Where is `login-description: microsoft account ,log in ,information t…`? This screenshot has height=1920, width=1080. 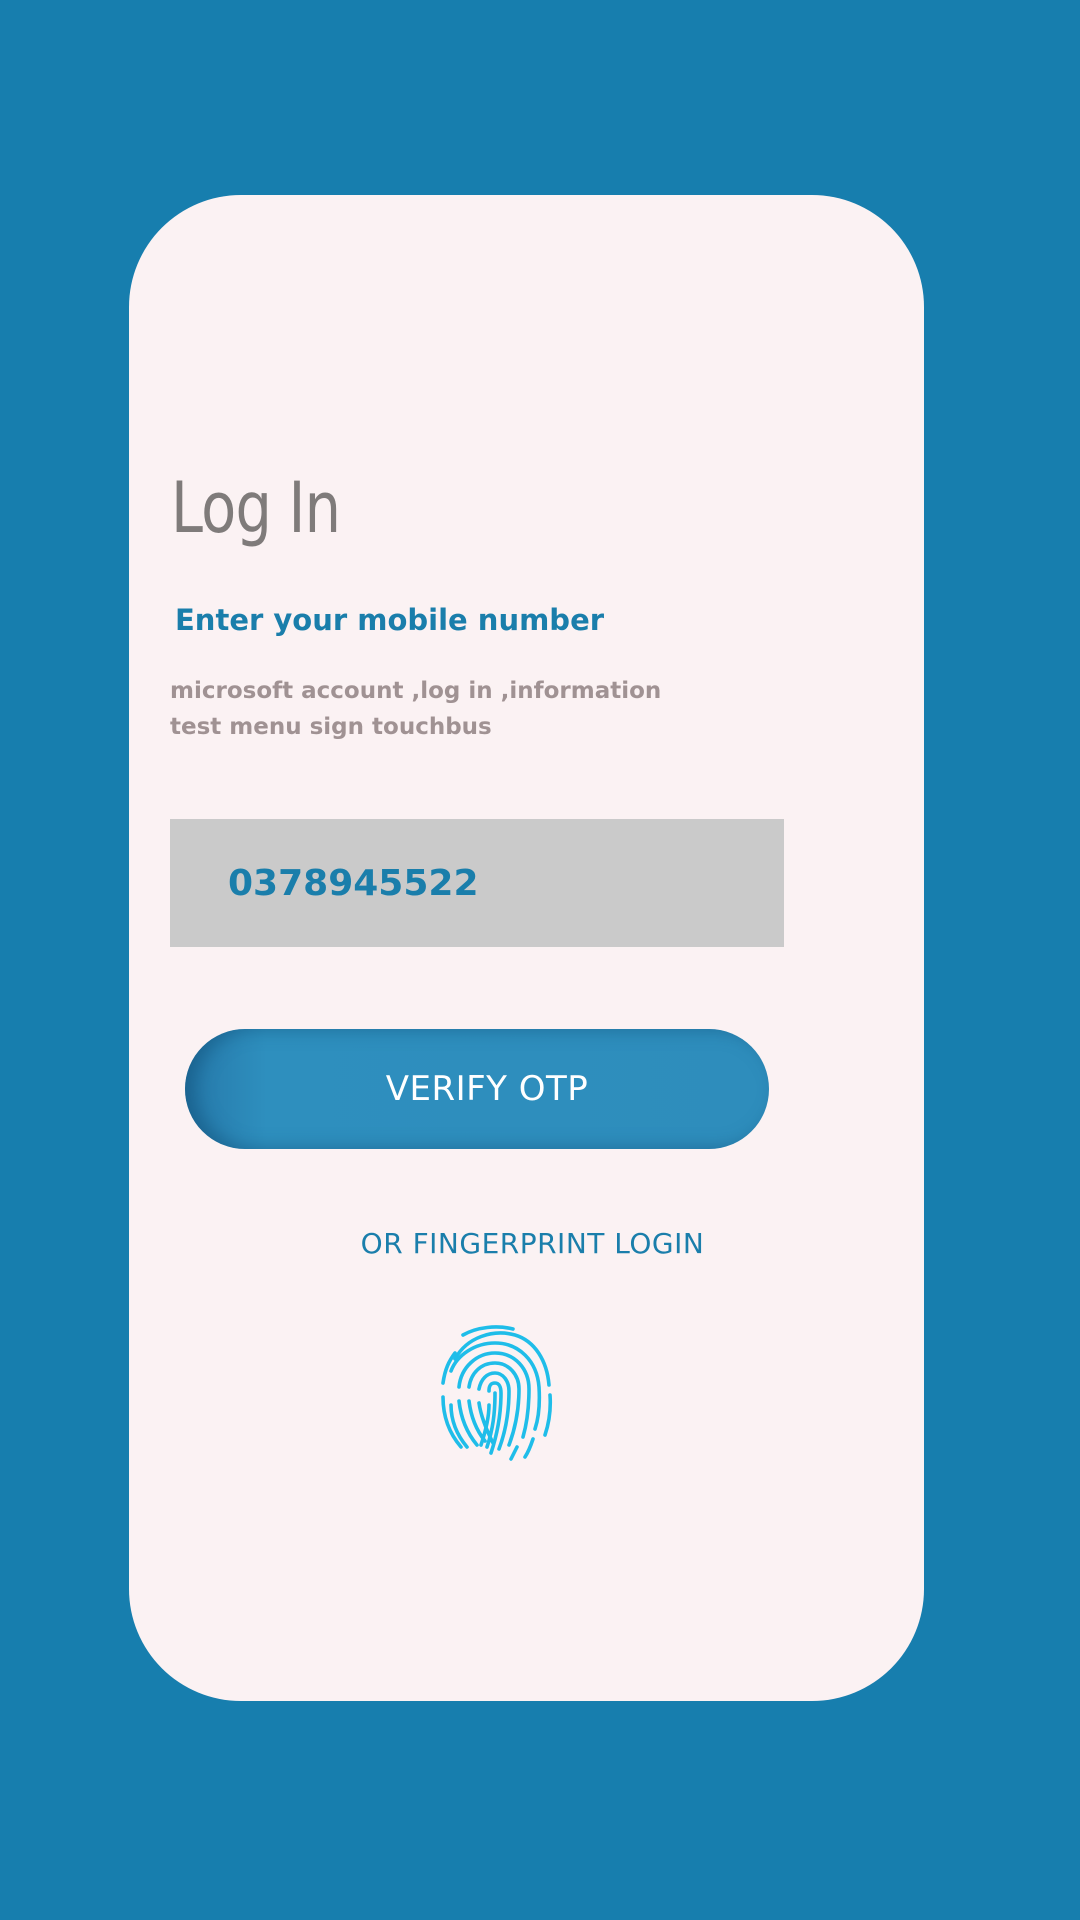
login-description: microsoft account ,log in ,information t… is located at coordinates (416, 709).